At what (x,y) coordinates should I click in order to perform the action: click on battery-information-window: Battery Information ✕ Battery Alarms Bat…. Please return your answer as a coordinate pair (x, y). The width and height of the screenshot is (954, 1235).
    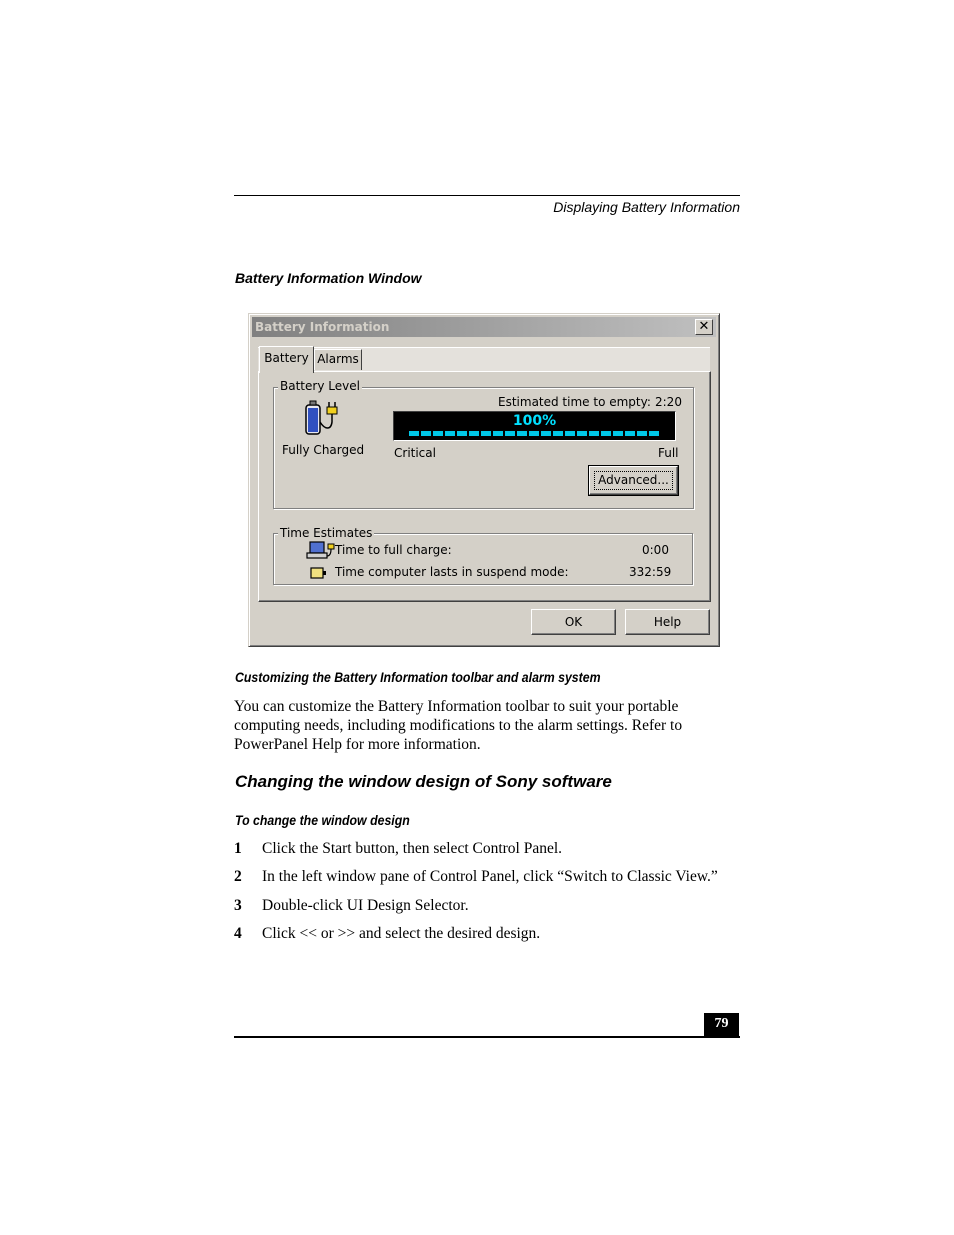
    Looking at the image, I should click on (484, 480).